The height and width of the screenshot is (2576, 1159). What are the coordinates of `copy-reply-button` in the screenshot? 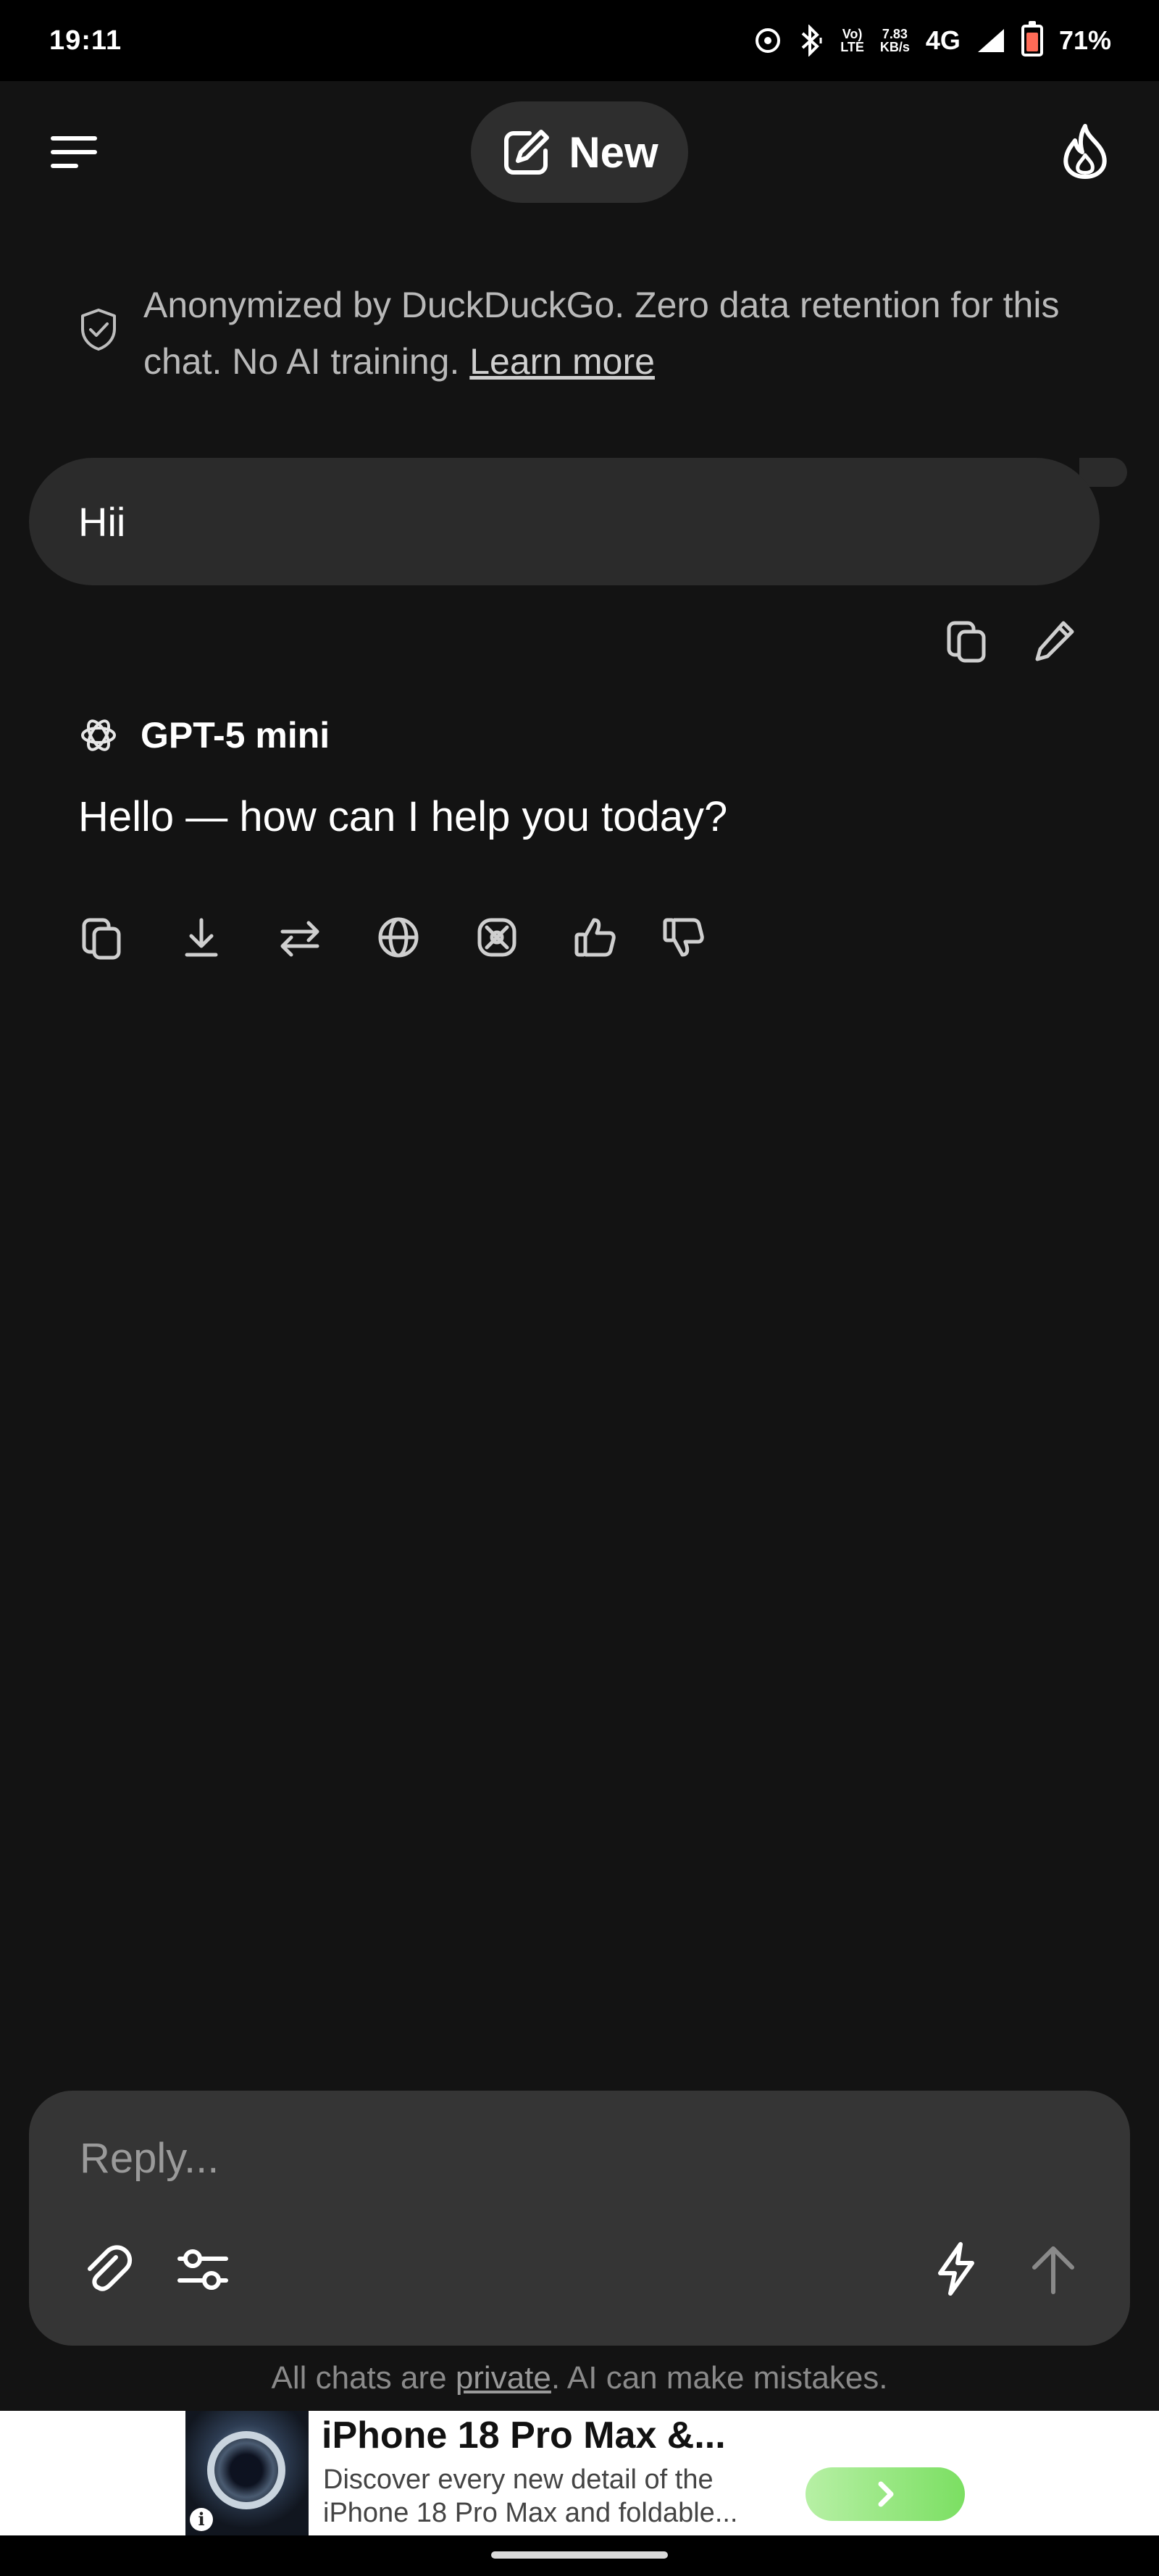 It's located at (101, 939).